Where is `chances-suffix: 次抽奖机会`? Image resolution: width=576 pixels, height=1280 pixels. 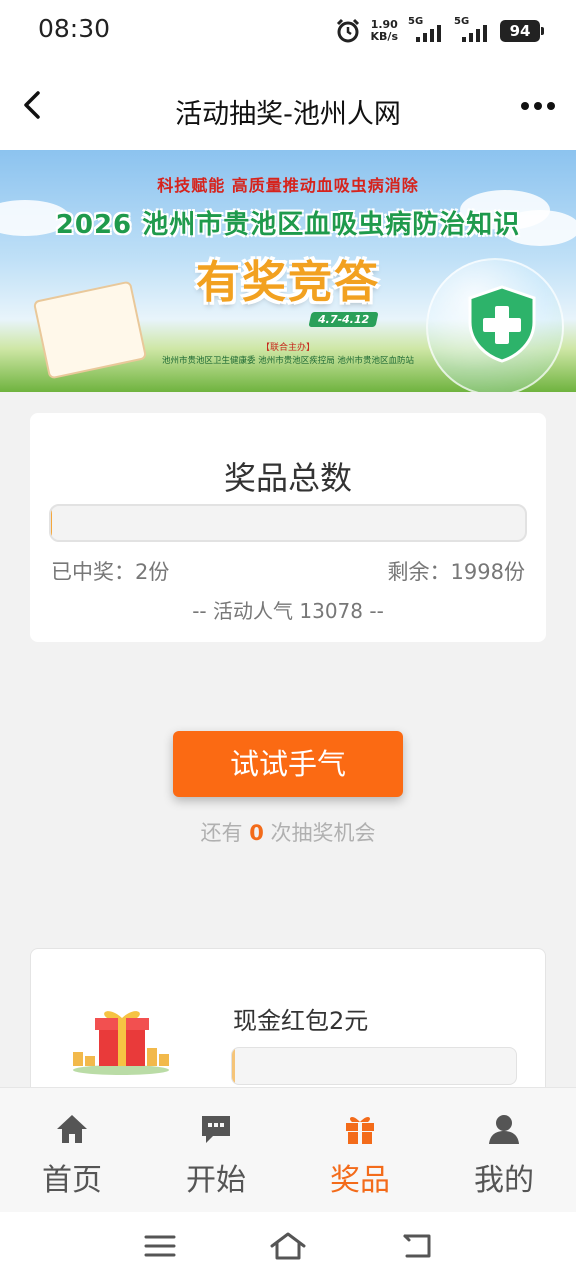
chances-suffix: 次抽奖机会 is located at coordinates (319, 833).